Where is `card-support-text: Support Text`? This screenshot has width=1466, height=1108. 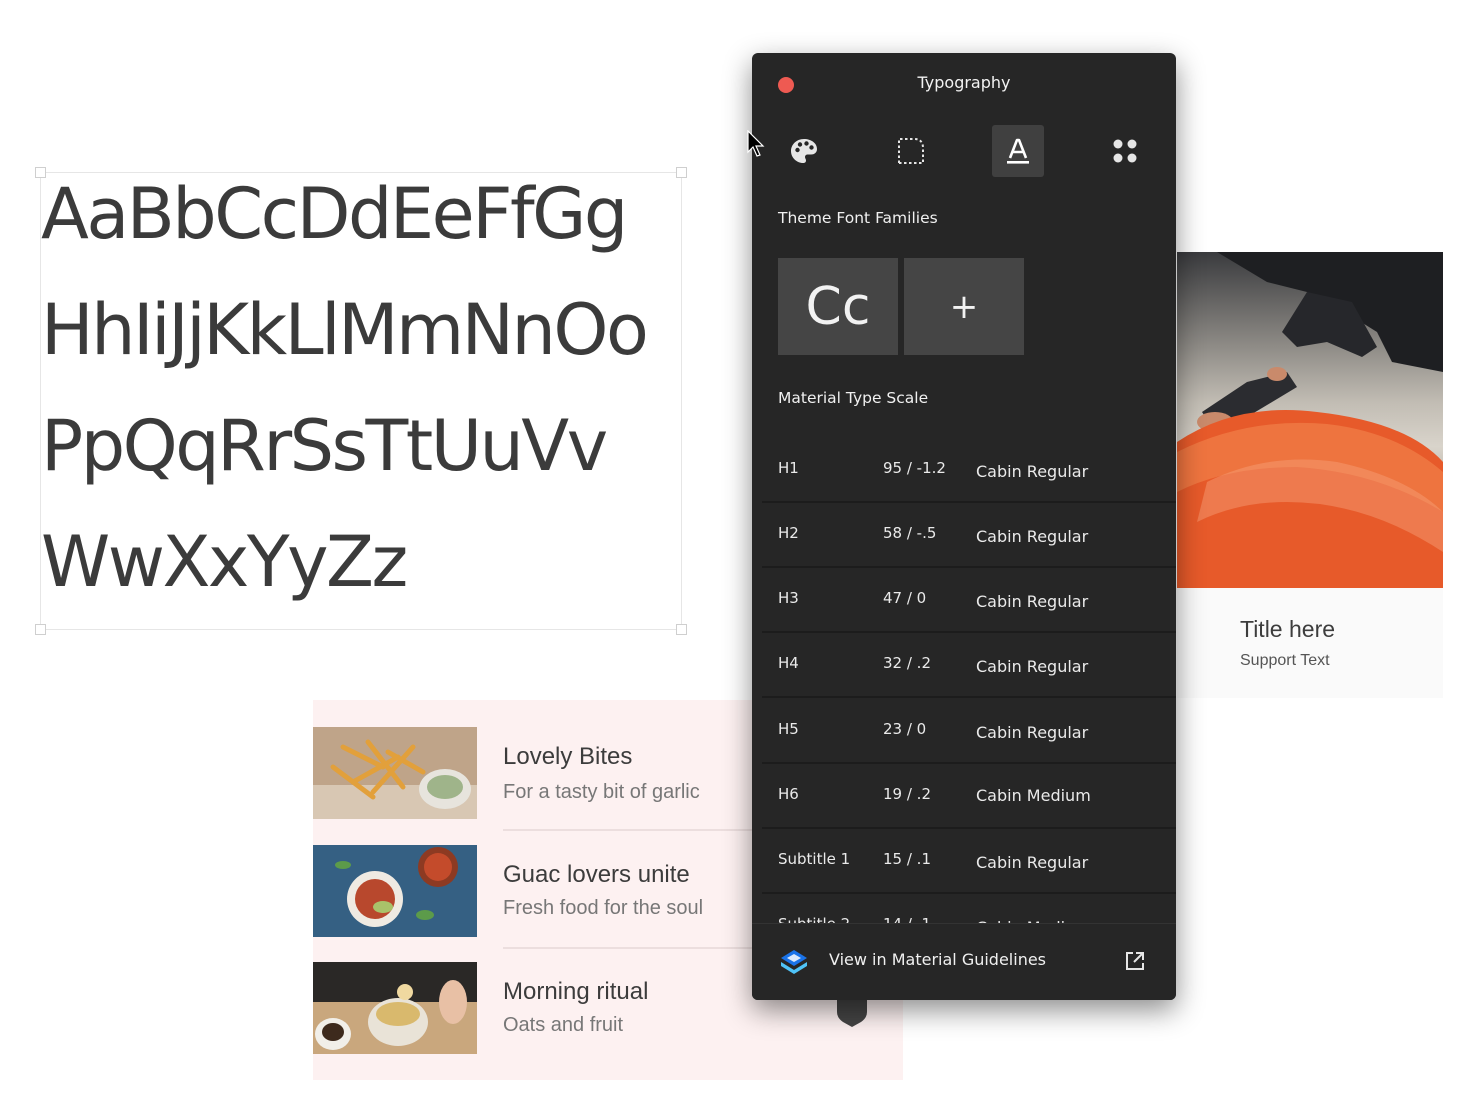 card-support-text: Support Text is located at coordinates (1285, 660).